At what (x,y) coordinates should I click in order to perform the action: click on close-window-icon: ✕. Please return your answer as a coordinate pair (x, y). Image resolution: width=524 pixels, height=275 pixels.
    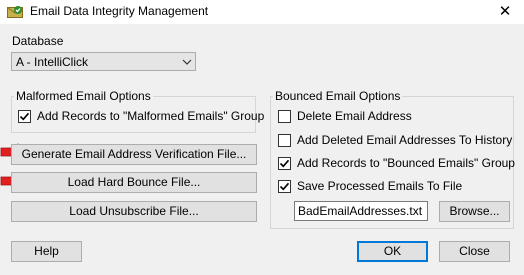
    Looking at the image, I should click on (505, 12).